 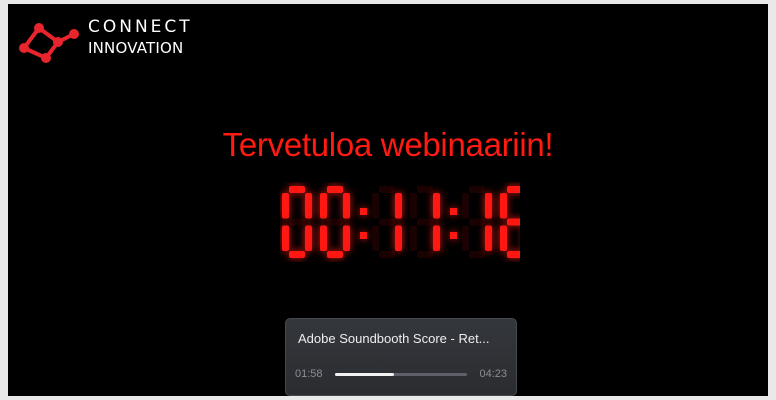 What do you see at coordinates (401, 374) in the screenshot?
I see `progress-bar` at bounding box center [401, 374].